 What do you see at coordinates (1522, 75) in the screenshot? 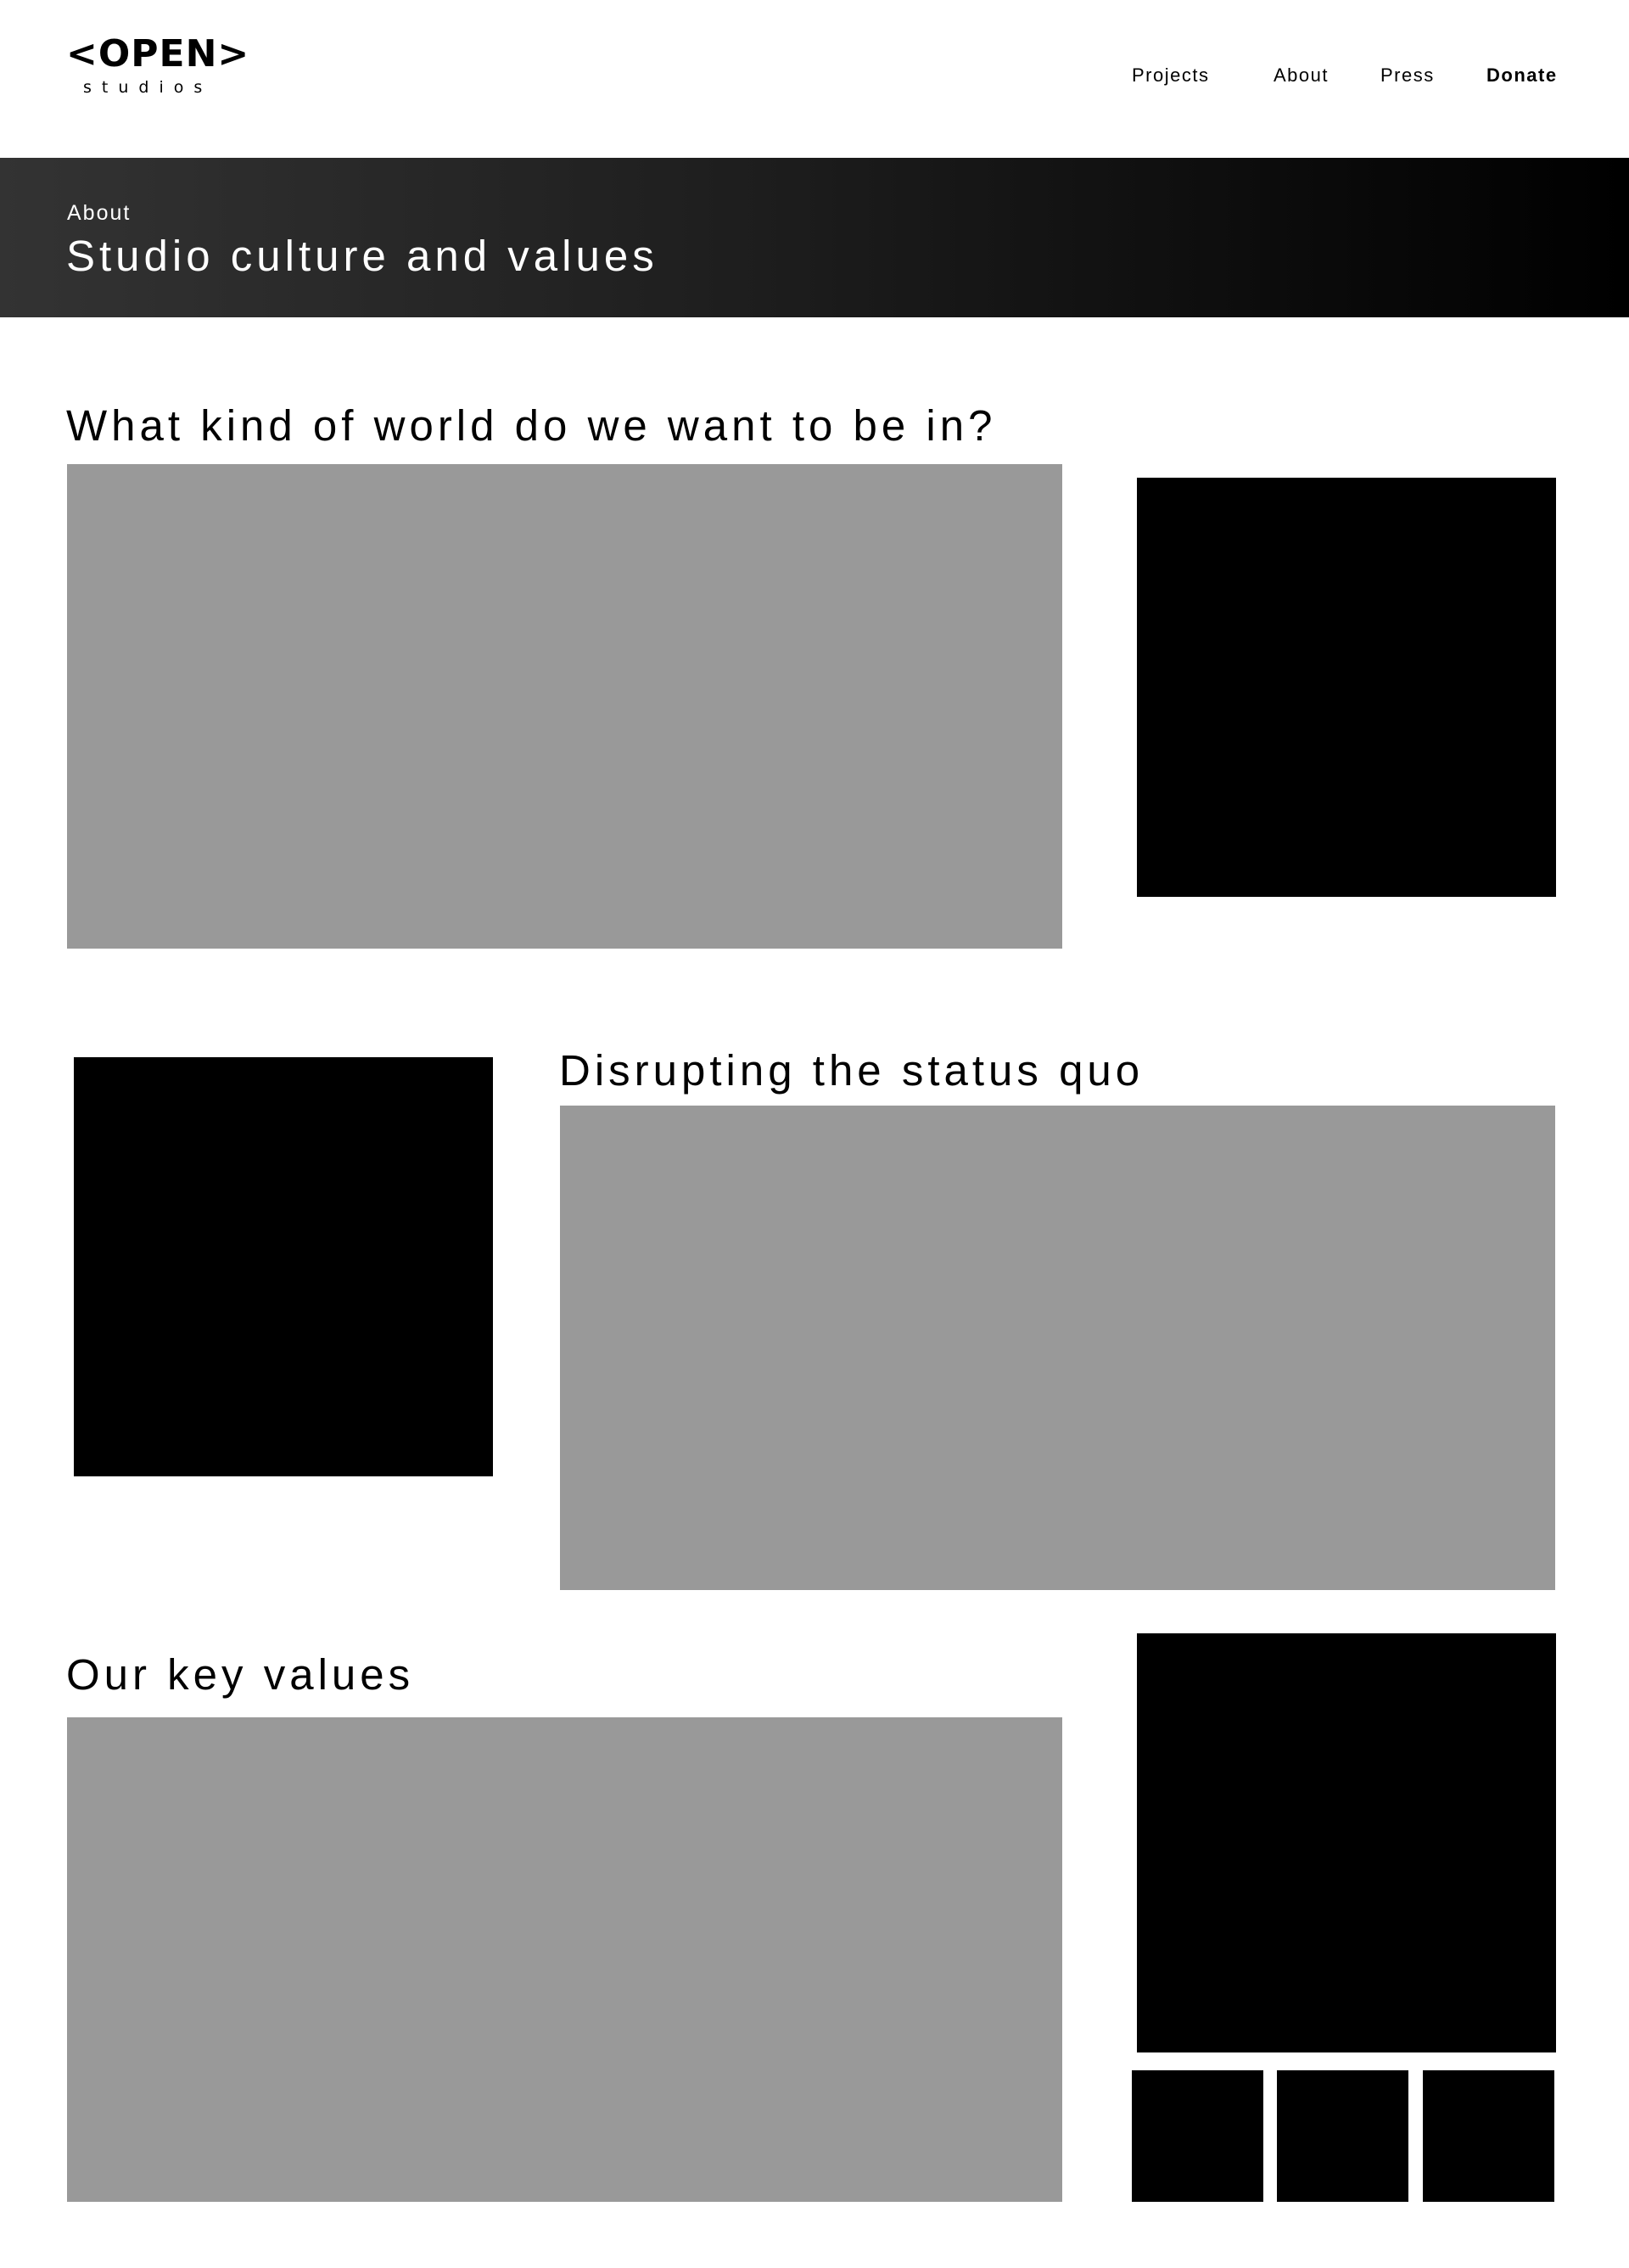
I see `nav-link-donate: Donate` at bounding box center [1522, 75].